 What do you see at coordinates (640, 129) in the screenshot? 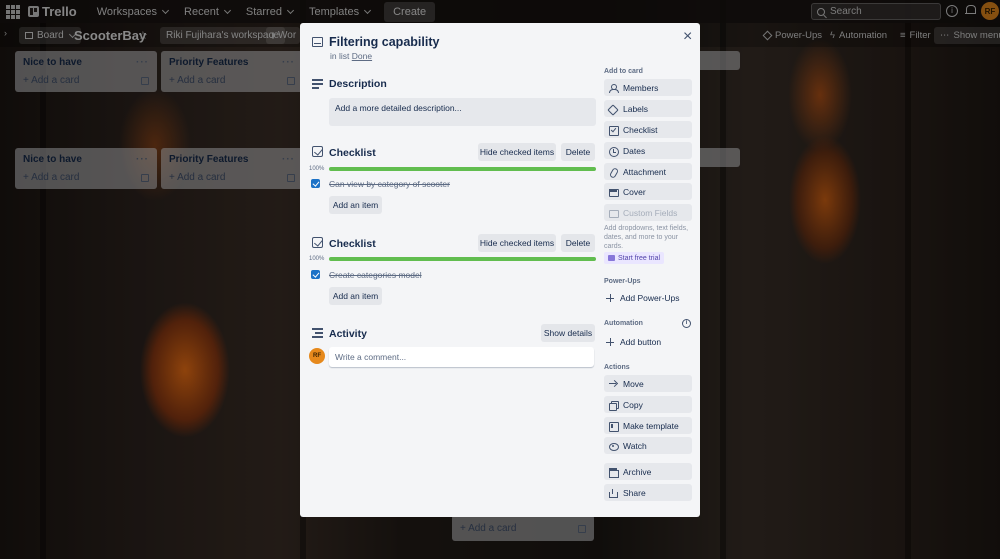
I see `checklist-label: Checklist` at bounding box center [640, 129].